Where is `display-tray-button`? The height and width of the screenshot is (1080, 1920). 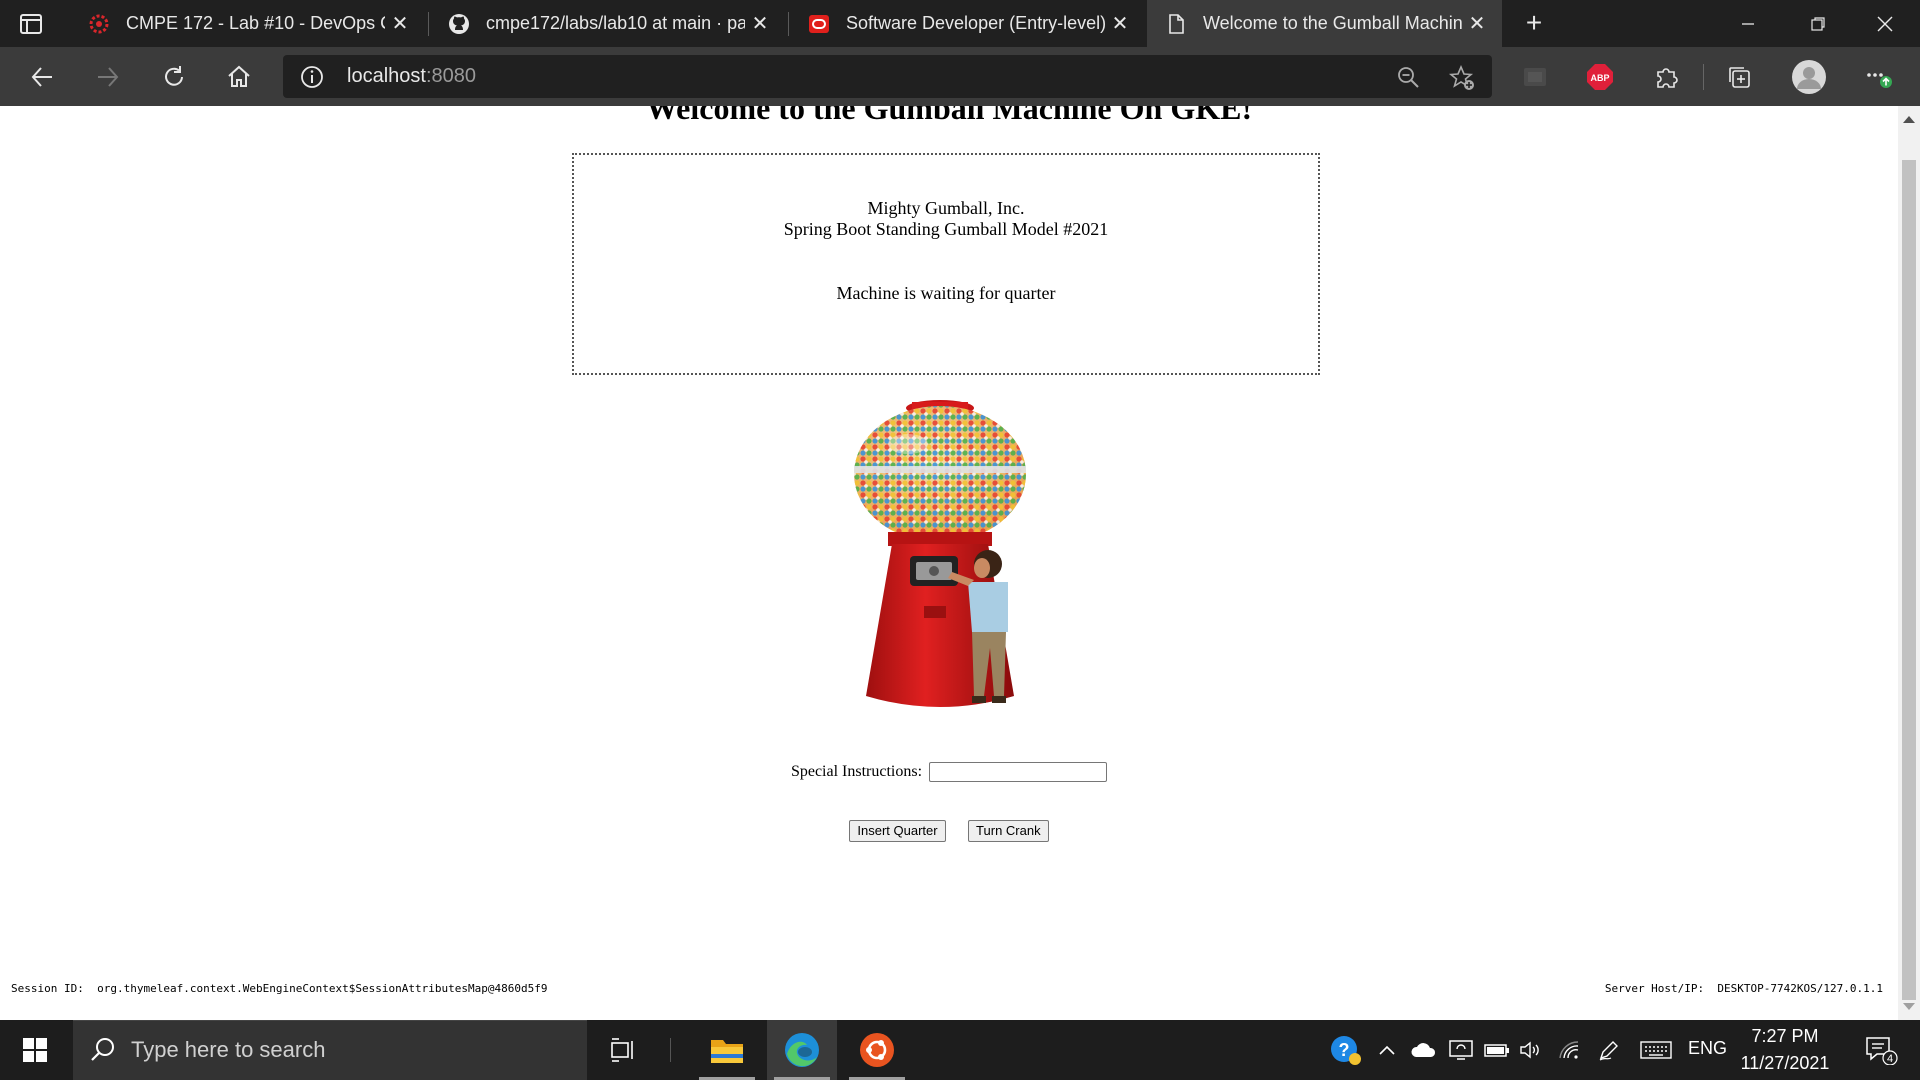 display-tray-button is located at coordinates (1461, 1050).